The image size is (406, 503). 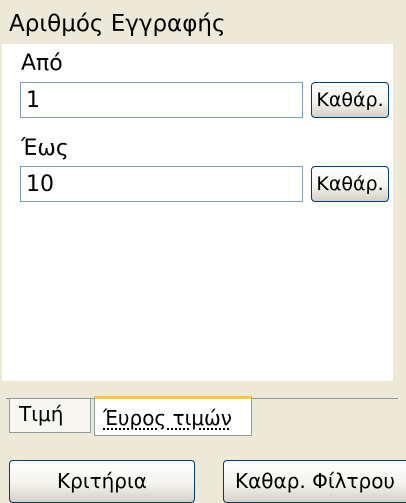 What do you see at coordinates (45, 148) in the screenshot?
I see `to-label: Έως` at bounding box center [45, 148].